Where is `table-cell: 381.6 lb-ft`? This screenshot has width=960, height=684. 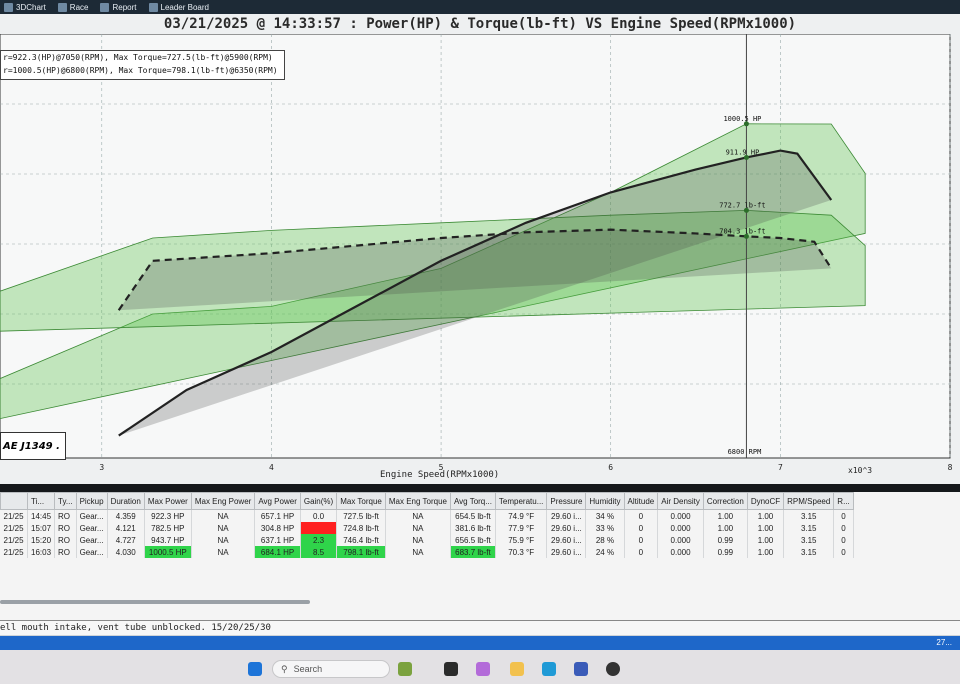 table-cell: 381.6 lb-ft is located at coordinates (473, 528).